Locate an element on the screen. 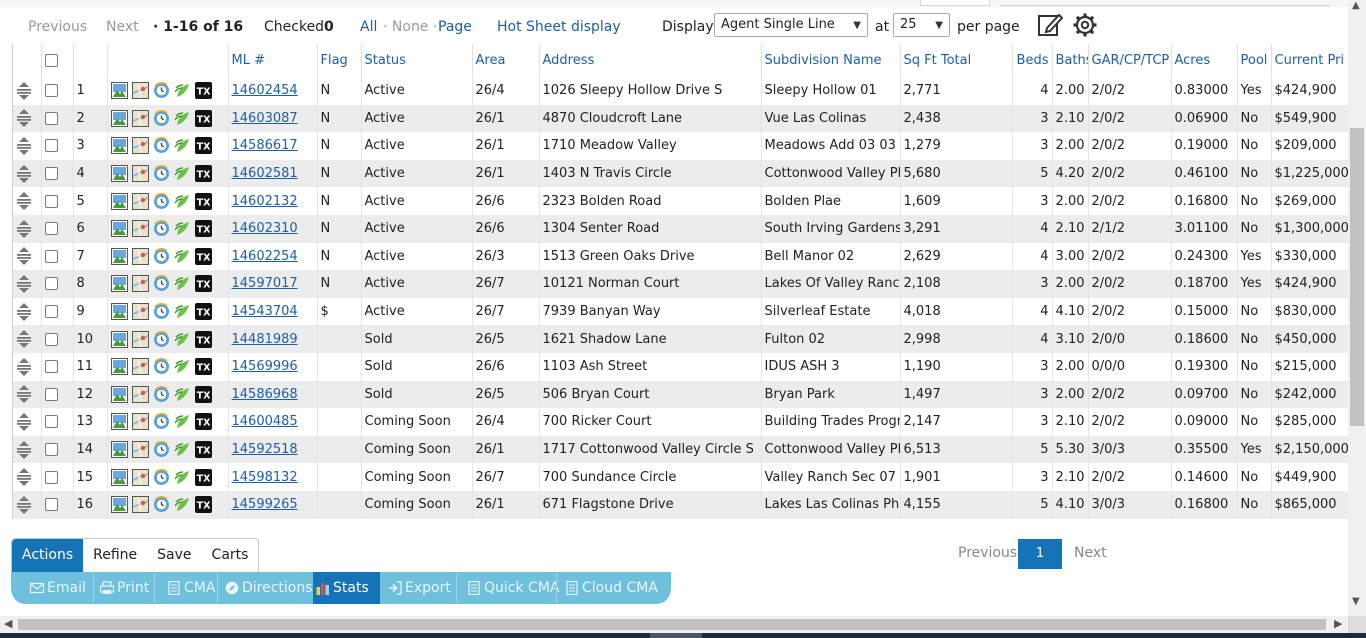  mls-link: 14569996 is located at coordinates (265, 366).